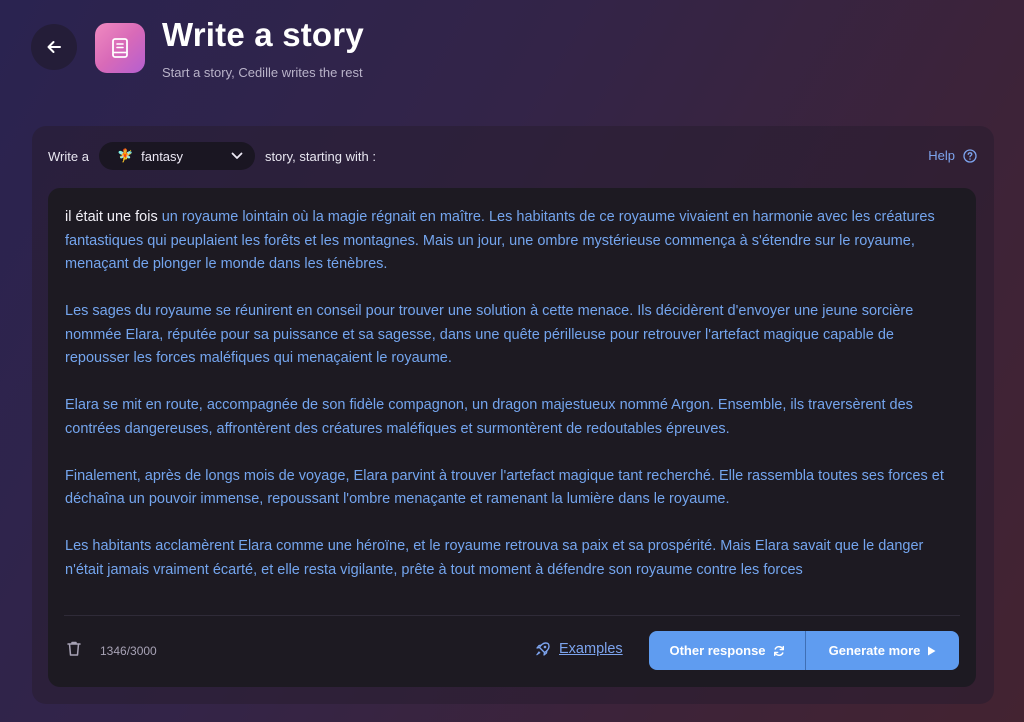 The width and height of the screenshot is (1024, 722). What do you see at coordinates (125, 155) in the screenshot?
I see `fairy-icon: 🧚` at bounding box center [125, 155].